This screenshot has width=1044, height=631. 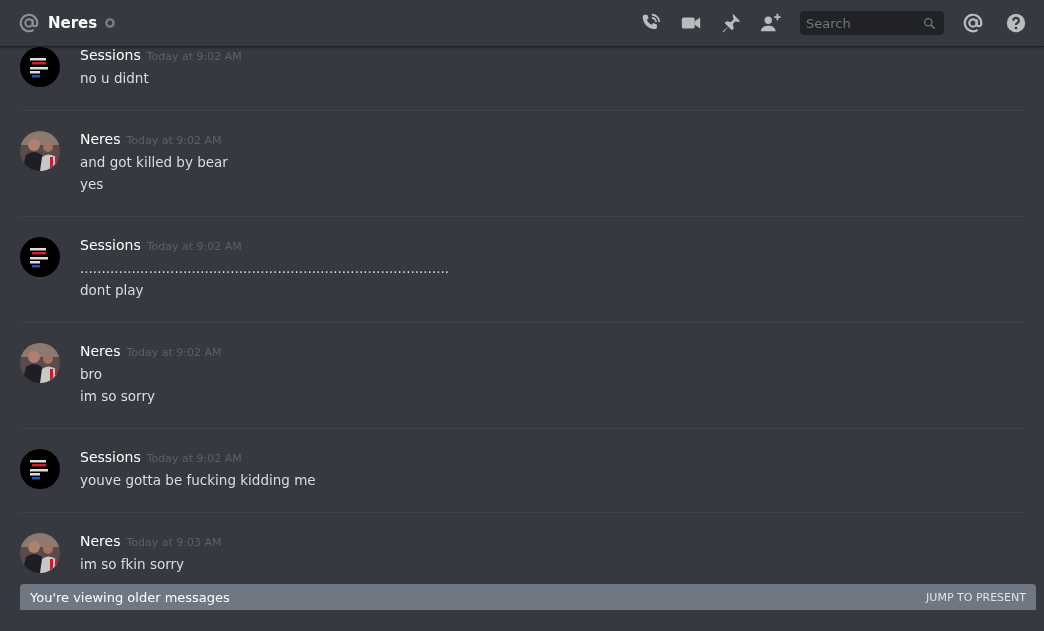 I want to click on message-text: dont play, so click(x=112, y=290).